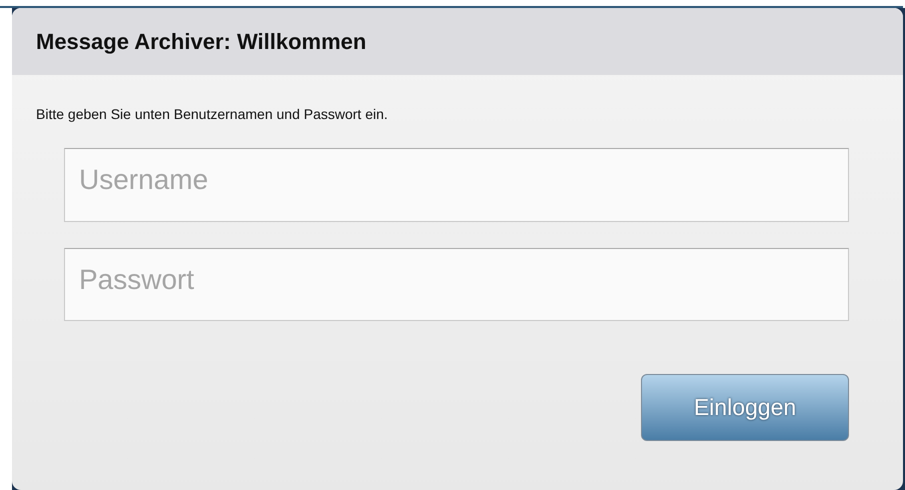  Describe the element at coordinates (745, 407) in the screenshot. I see `login-button: Einloggen` at that location.